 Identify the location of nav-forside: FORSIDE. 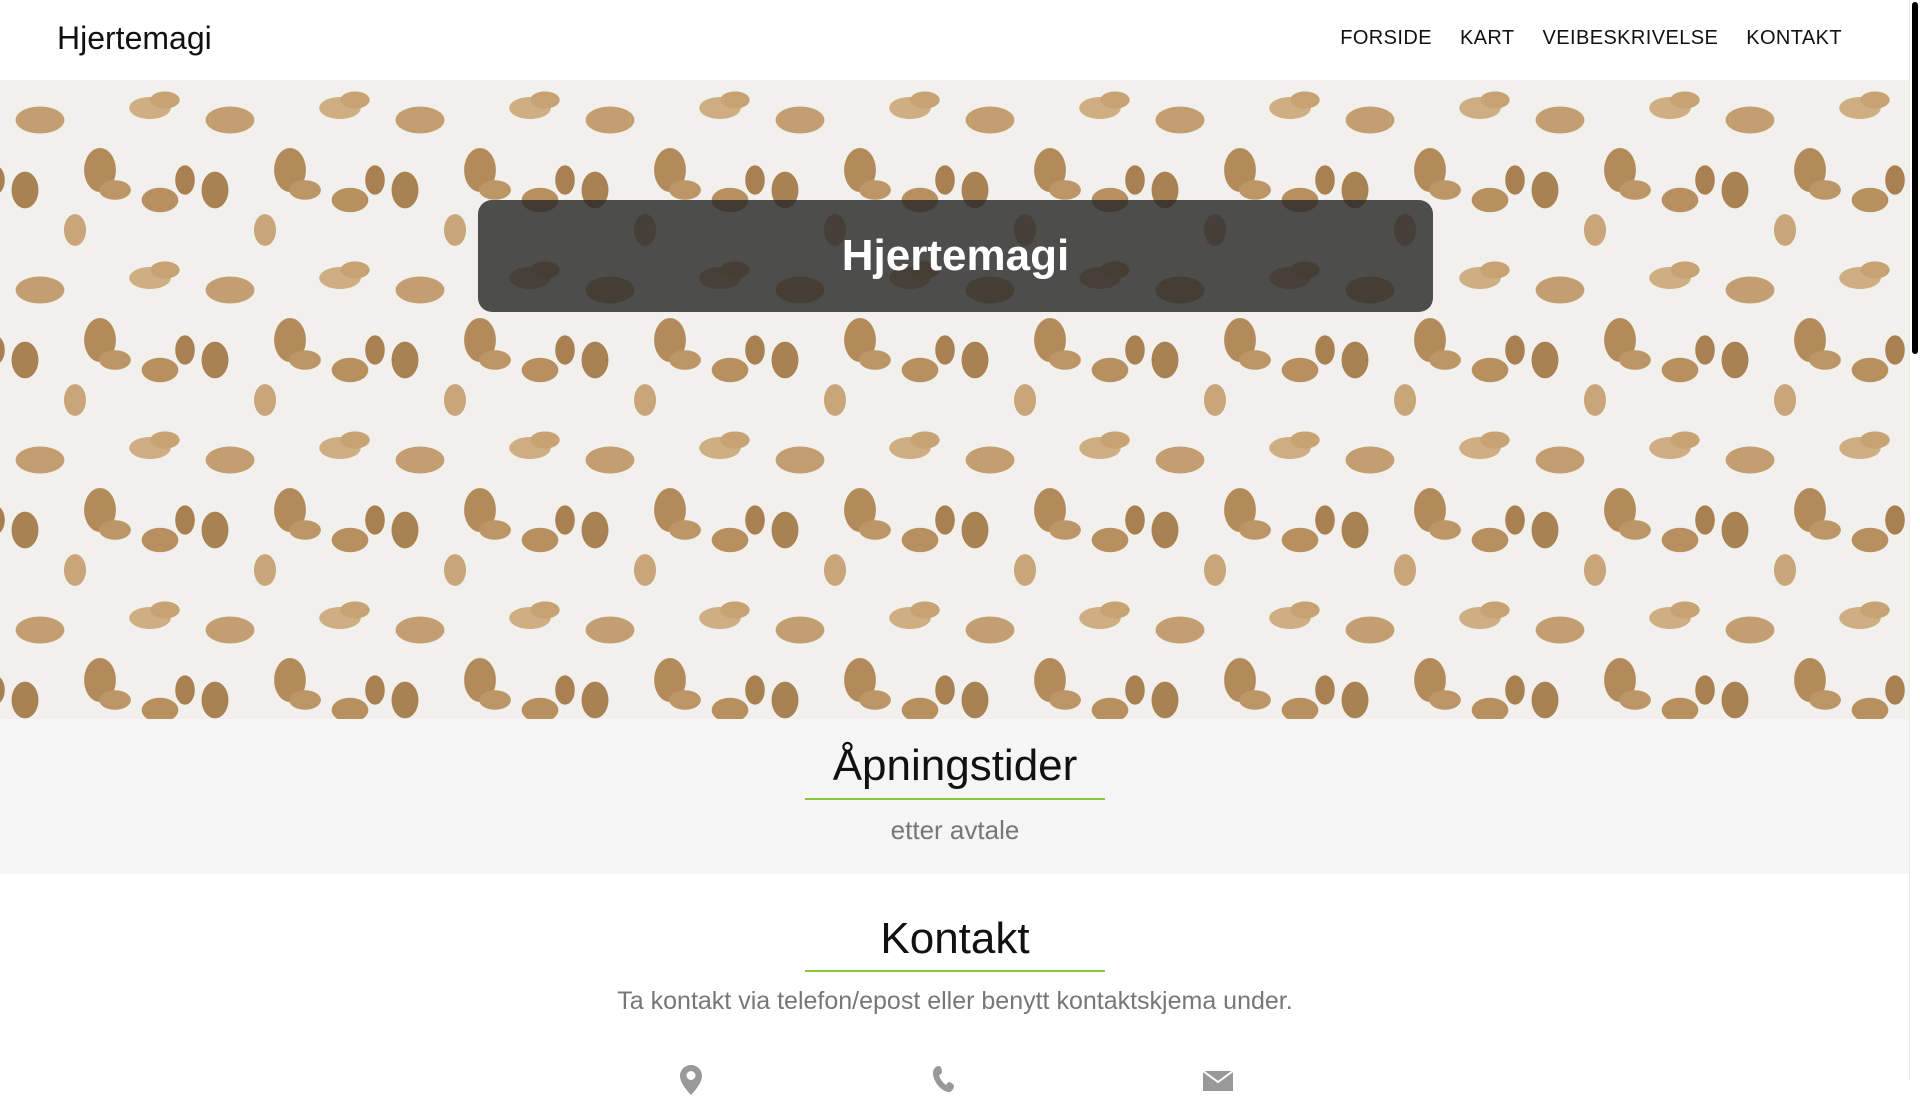
(1386, 38).